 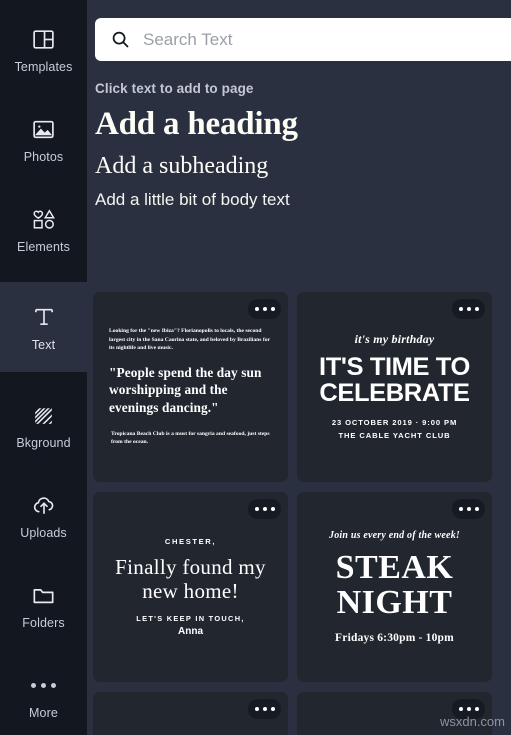 I want to click on sidebar-label-folders: Folders, so click(x=43, y=623).